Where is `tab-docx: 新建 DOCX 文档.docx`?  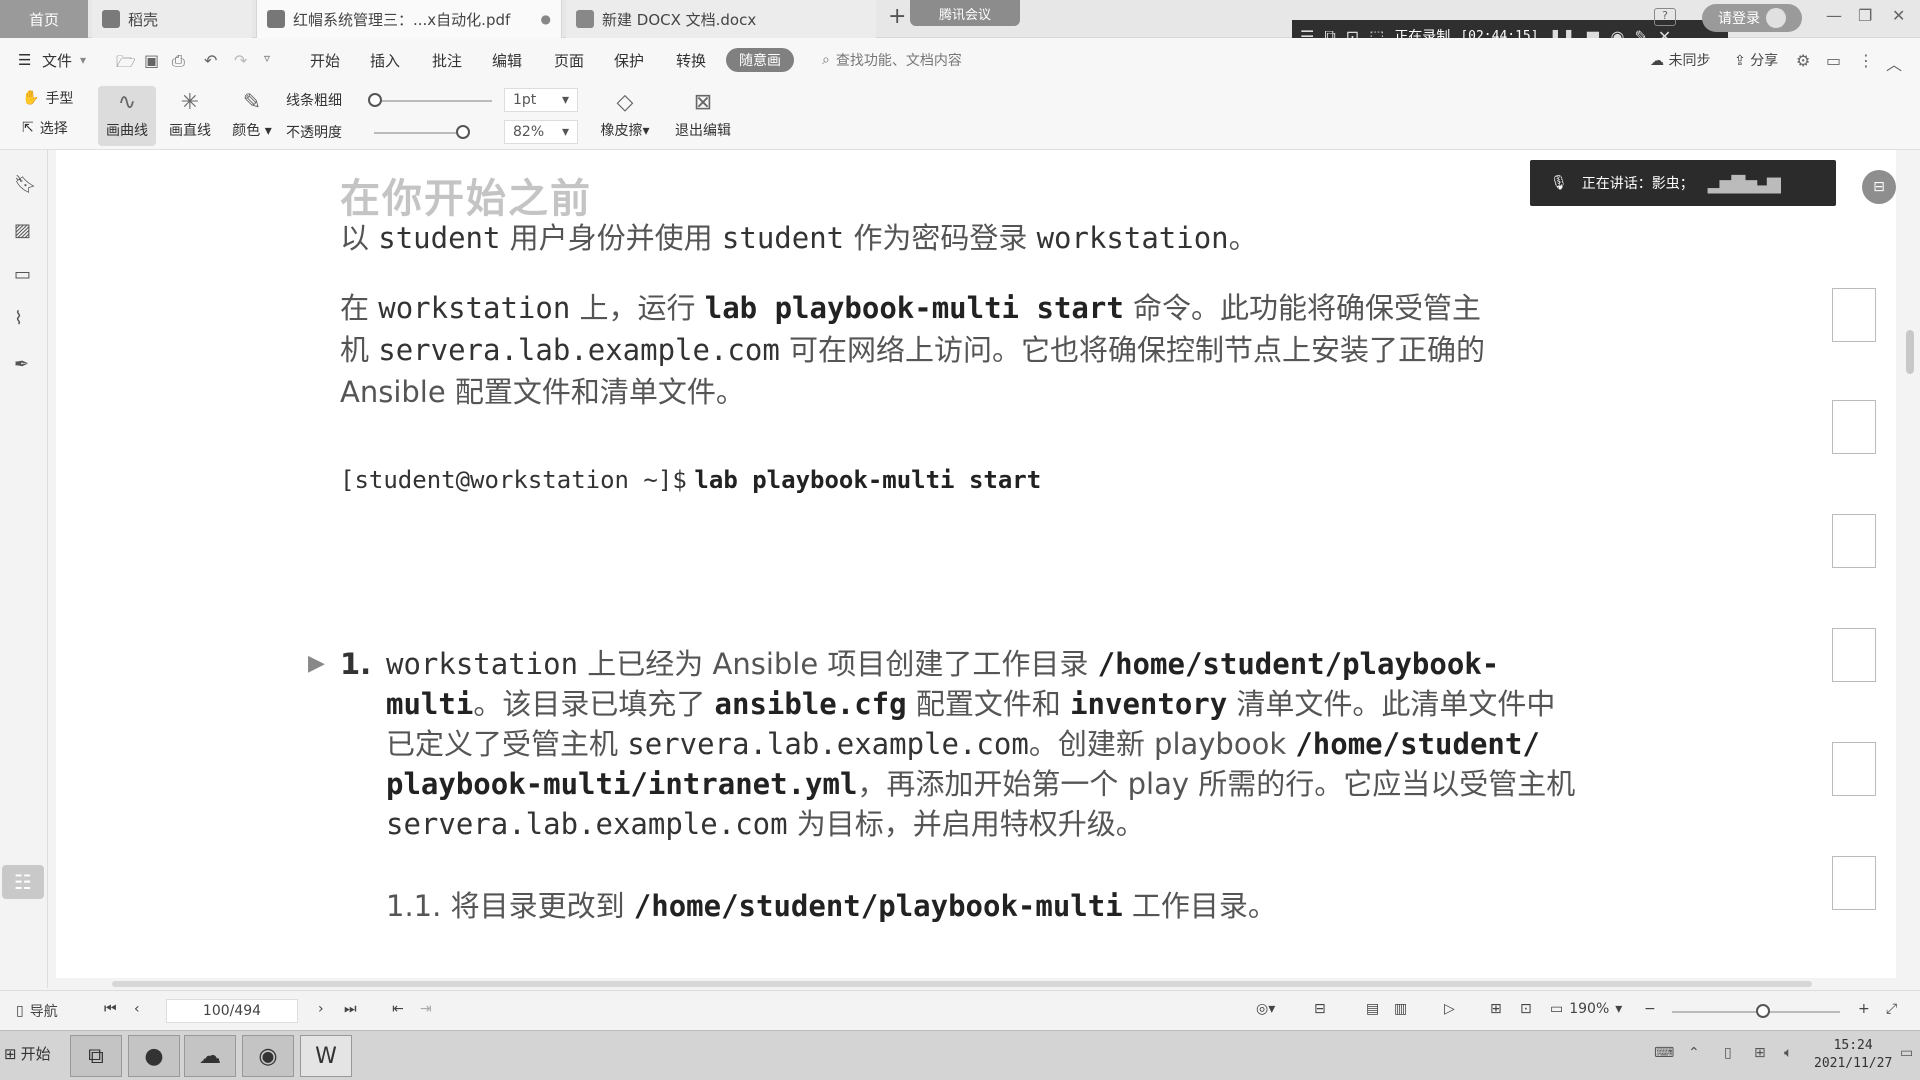 tab-docx: 新建 DOCX 文档.docx is located at coordinates (721, 19).